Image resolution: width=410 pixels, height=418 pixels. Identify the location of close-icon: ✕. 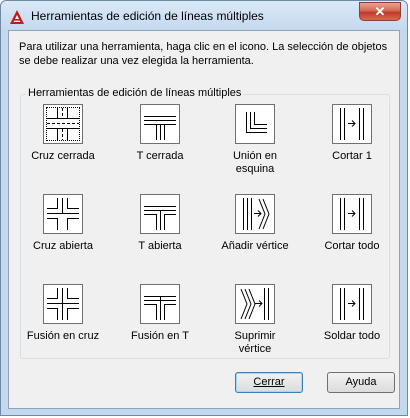
(380, 11).